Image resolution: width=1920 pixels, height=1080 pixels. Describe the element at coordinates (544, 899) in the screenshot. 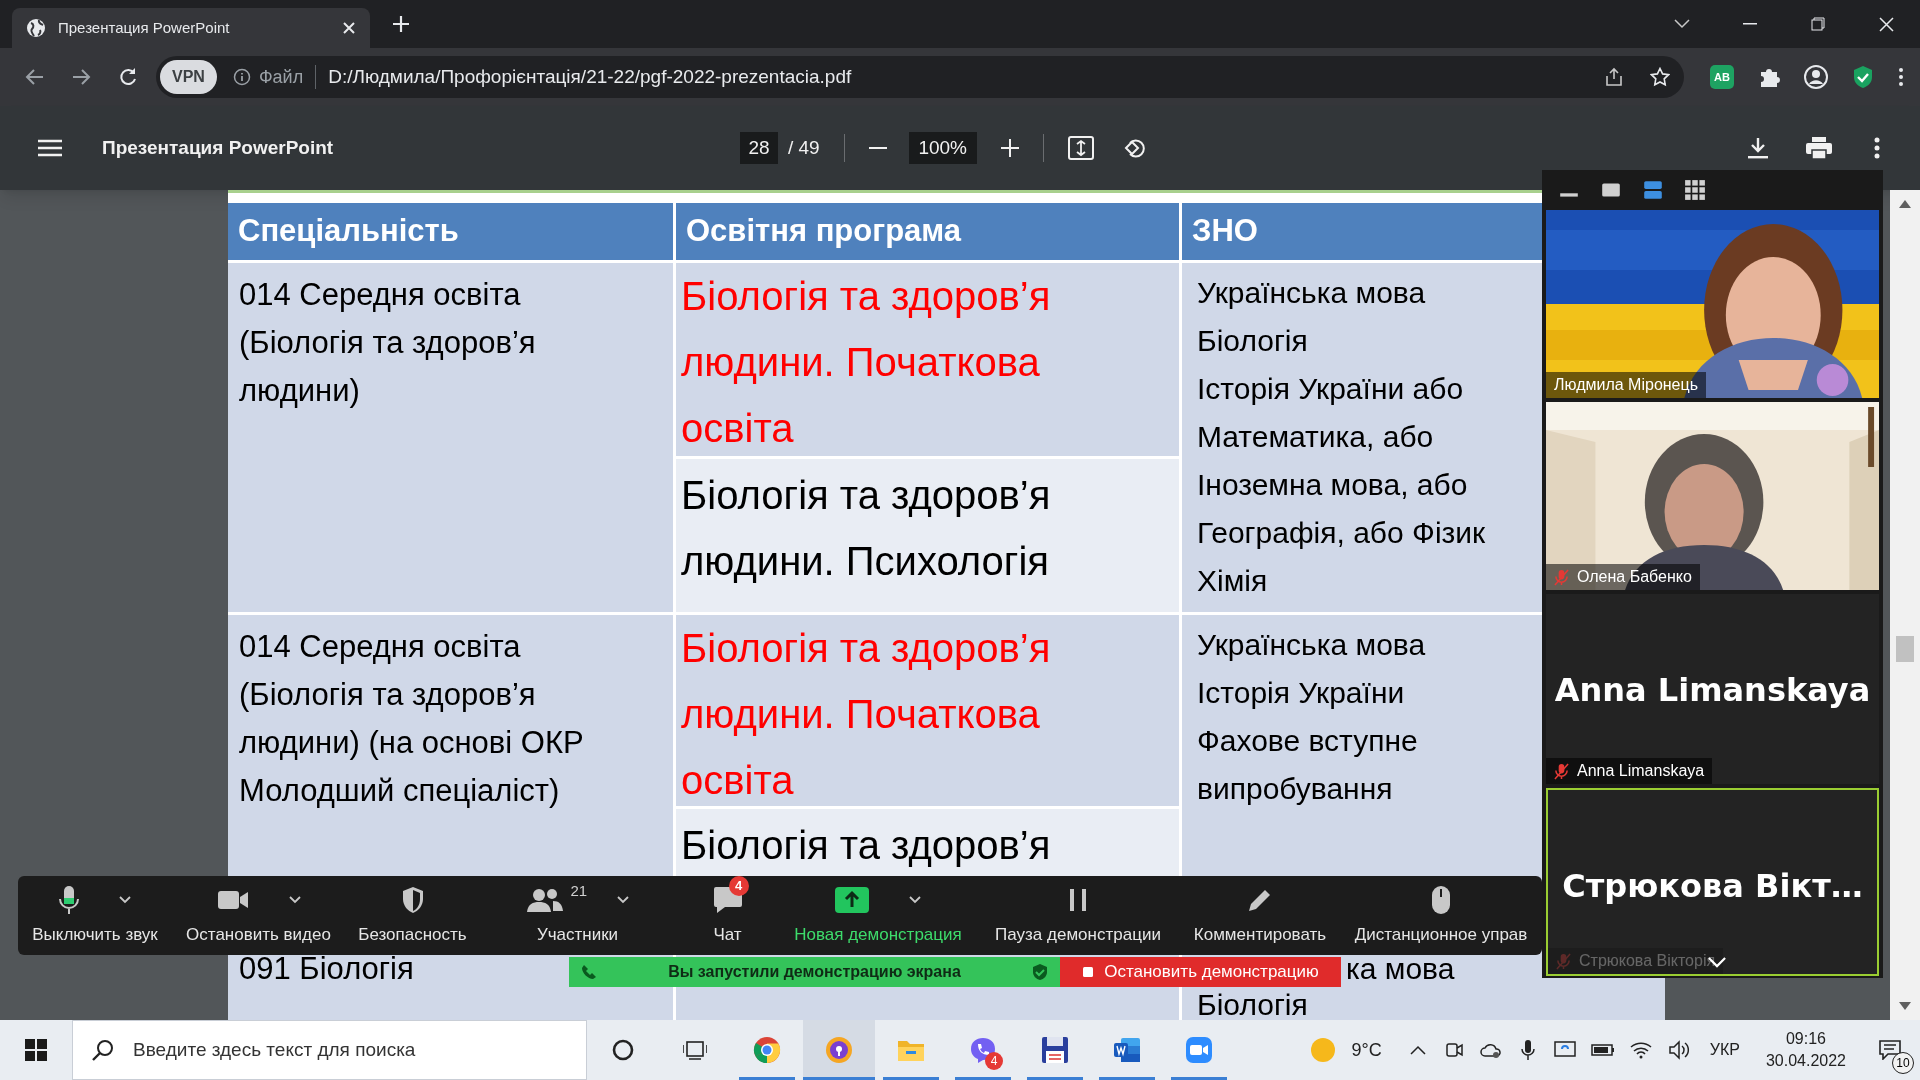

I see `people-icon` at that location.